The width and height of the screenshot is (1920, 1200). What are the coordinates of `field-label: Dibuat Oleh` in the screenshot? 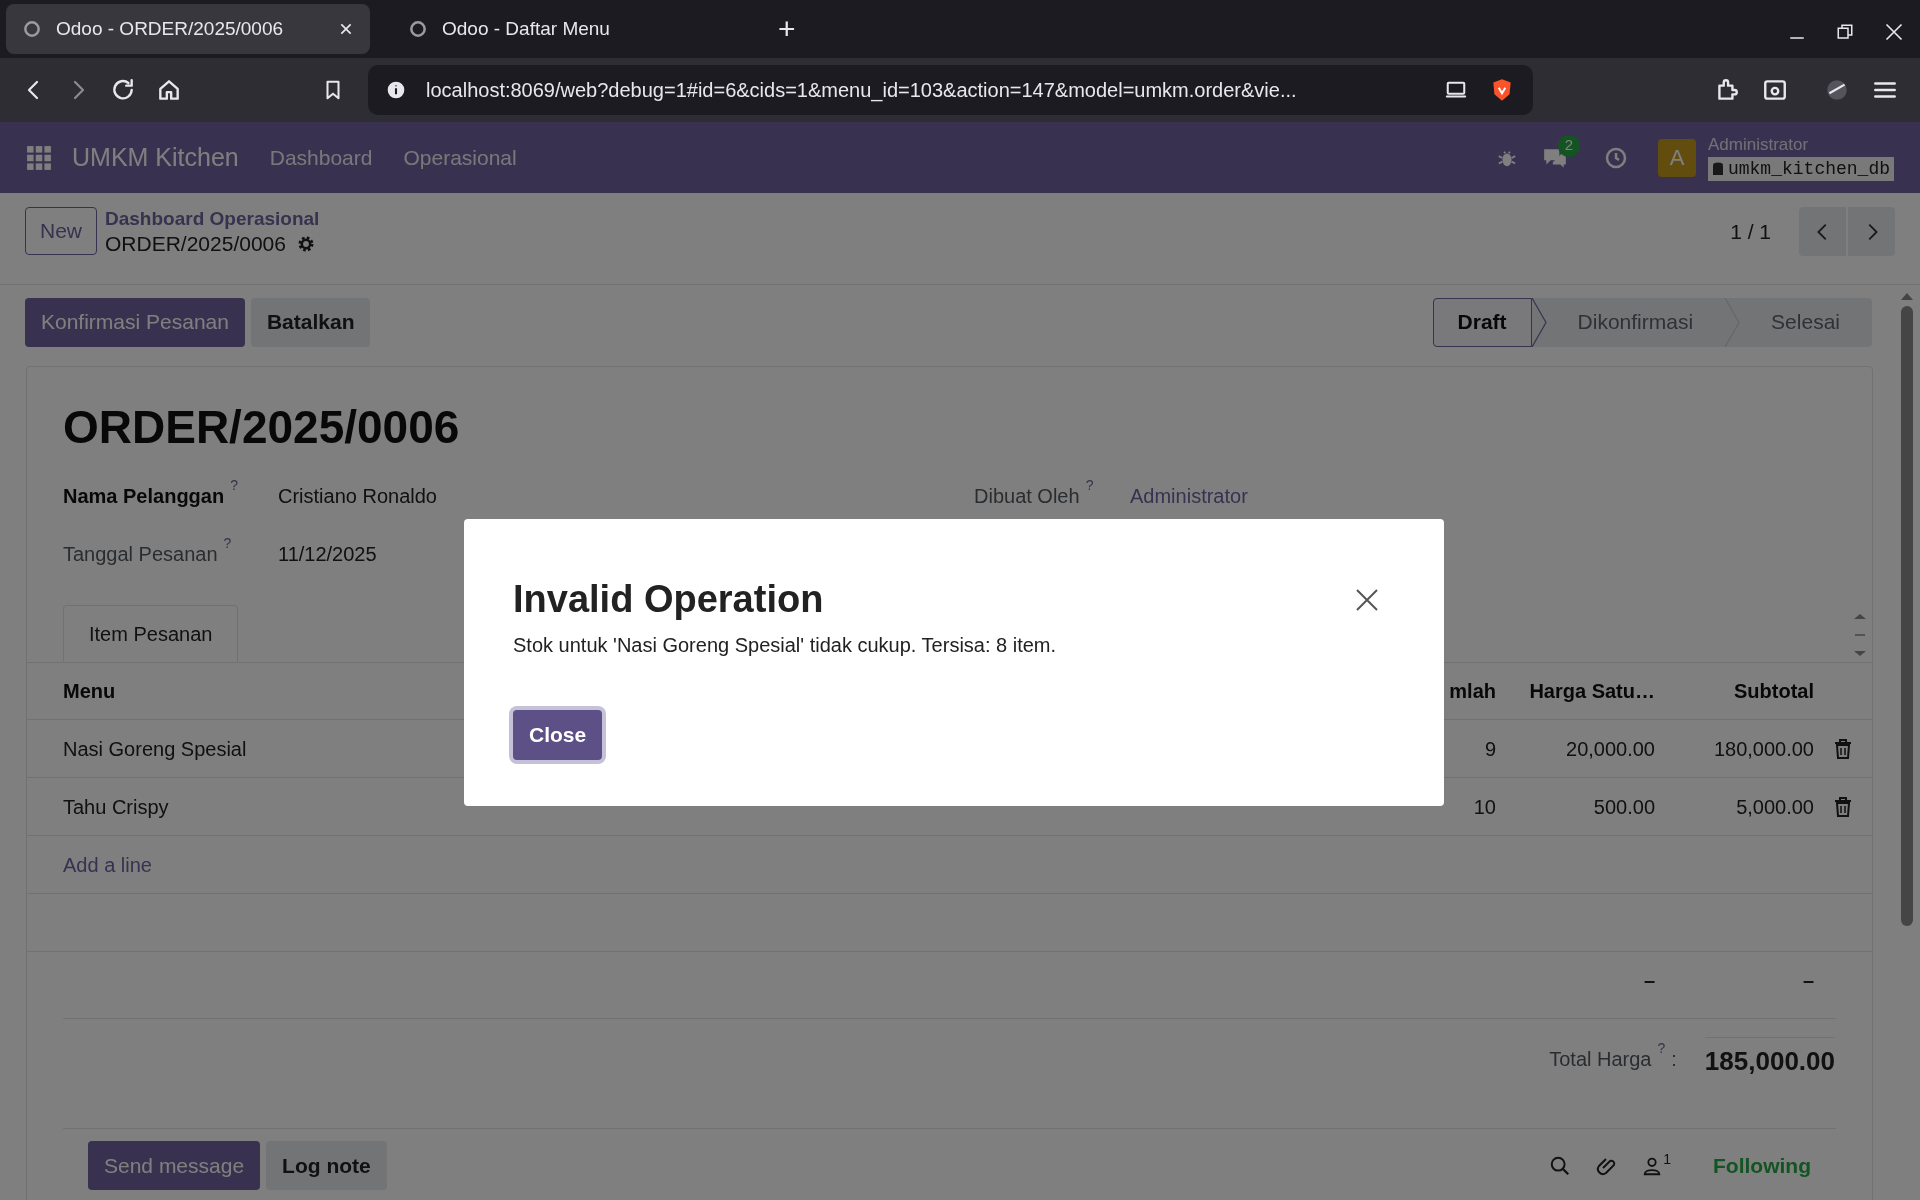 It's located at (1027, 496).